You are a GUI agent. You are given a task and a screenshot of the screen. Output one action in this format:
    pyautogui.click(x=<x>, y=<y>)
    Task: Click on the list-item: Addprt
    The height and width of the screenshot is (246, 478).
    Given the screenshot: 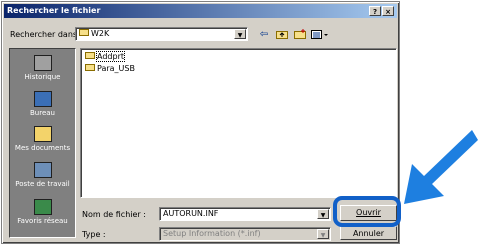 What is the action you would take?
    pyautogui.click(x=105, y=56)
    